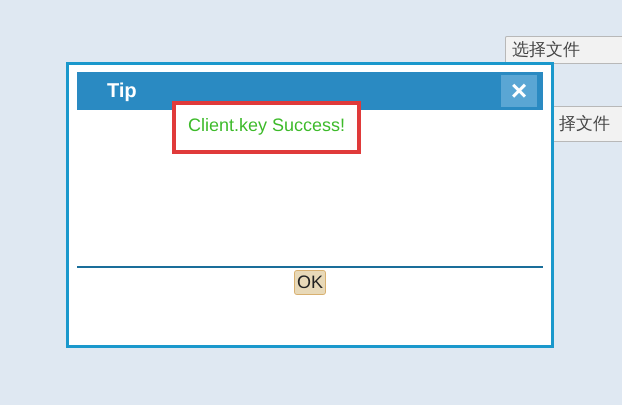 This screenshot has height=405, width=622. I want to click on success-message: Client.key Success!, so click(267, 127).